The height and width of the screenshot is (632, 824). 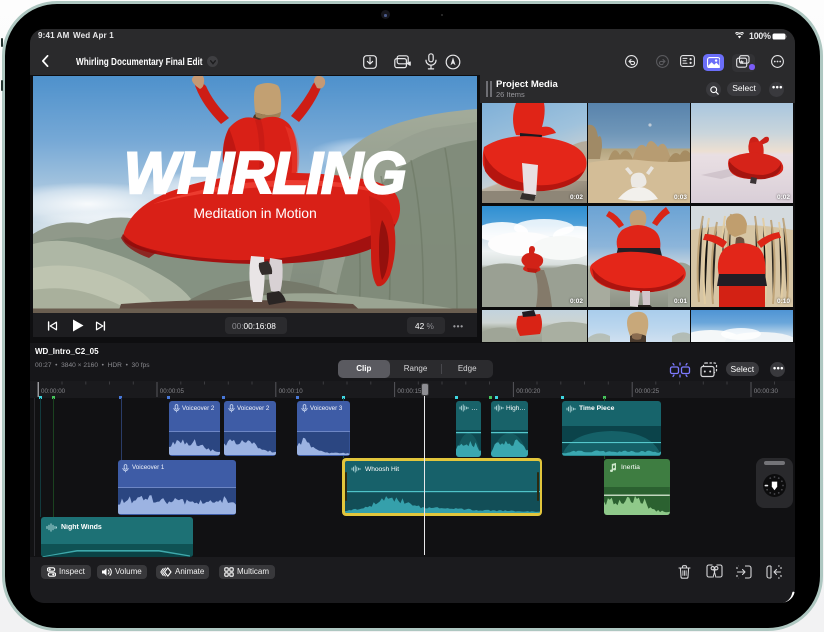 What do you see at coordinates (409, 391) in the screenshot?
I see `svg-text: 00:00:15` at bounding box center [409, 391].